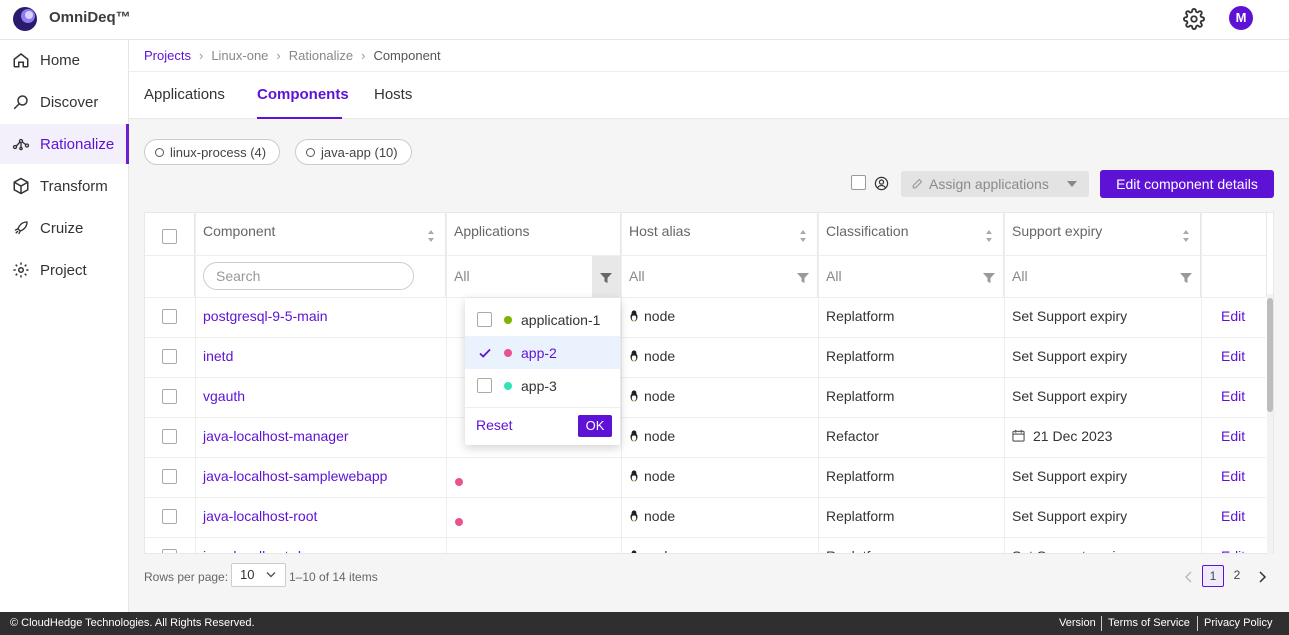 The image size is (1289, 635). I want to click on user-avatar: M, so click(1241, 18).